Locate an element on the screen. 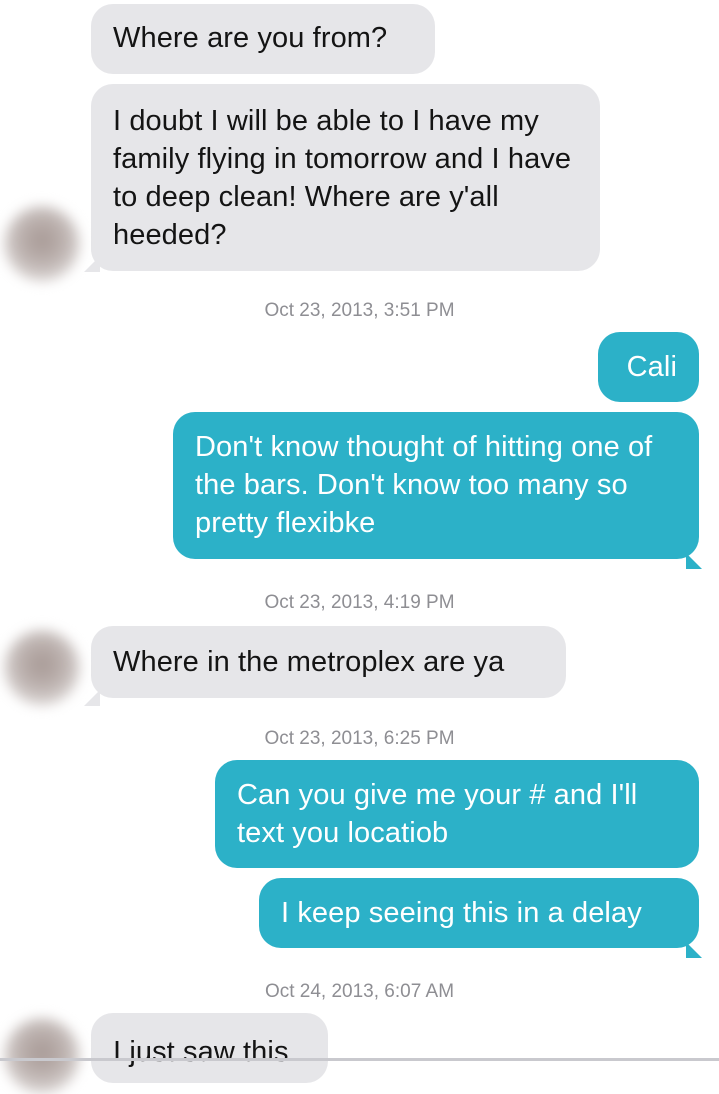 This screenshot has width=719, height=1094. incoming-message-bubble: I just saw this is located at coordinates (209, 1048).